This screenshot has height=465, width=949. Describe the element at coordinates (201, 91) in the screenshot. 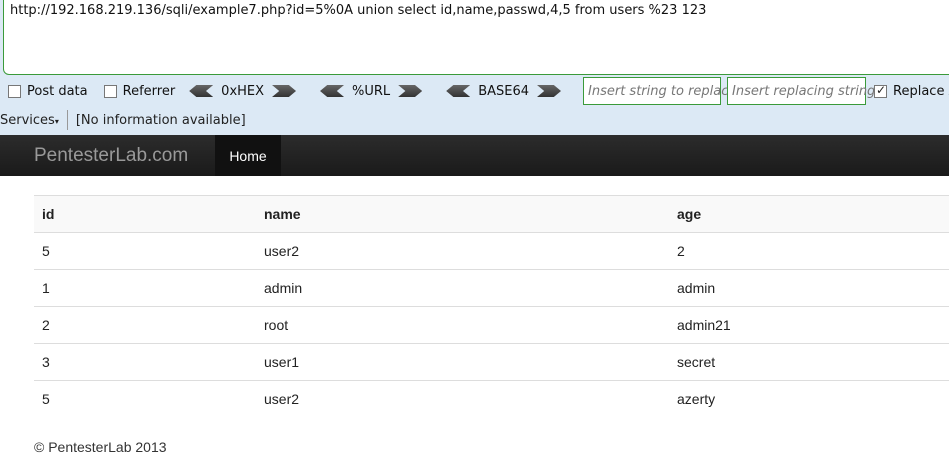

I see `hex-decode-icon` at that location.